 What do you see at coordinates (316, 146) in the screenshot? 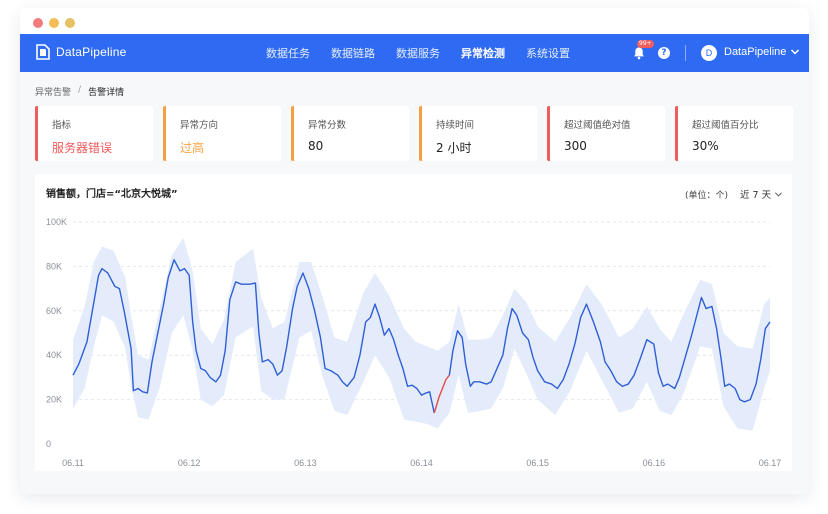
I see `card-value: 80` at bounding box center [316, 146].